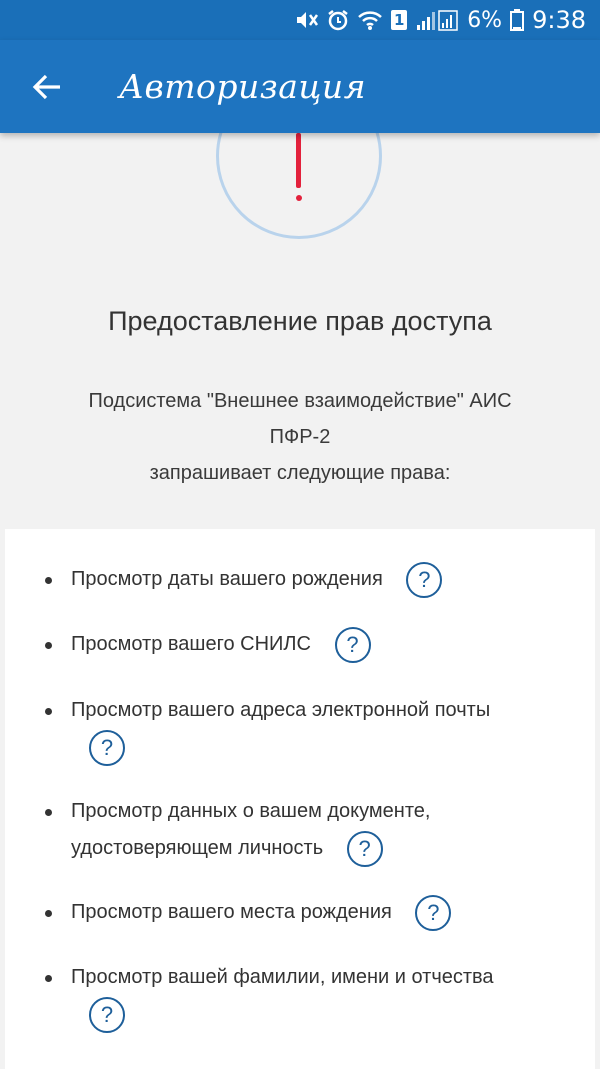  I want to click on alarm-icon, so click(338, 20).